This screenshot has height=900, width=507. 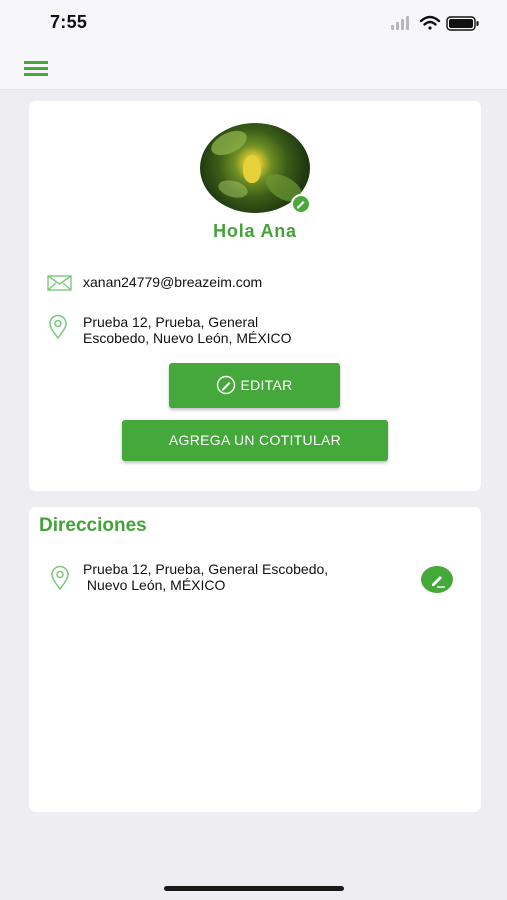 I want to click on addresses-title: Direcciones, so click(x=93, y=525).